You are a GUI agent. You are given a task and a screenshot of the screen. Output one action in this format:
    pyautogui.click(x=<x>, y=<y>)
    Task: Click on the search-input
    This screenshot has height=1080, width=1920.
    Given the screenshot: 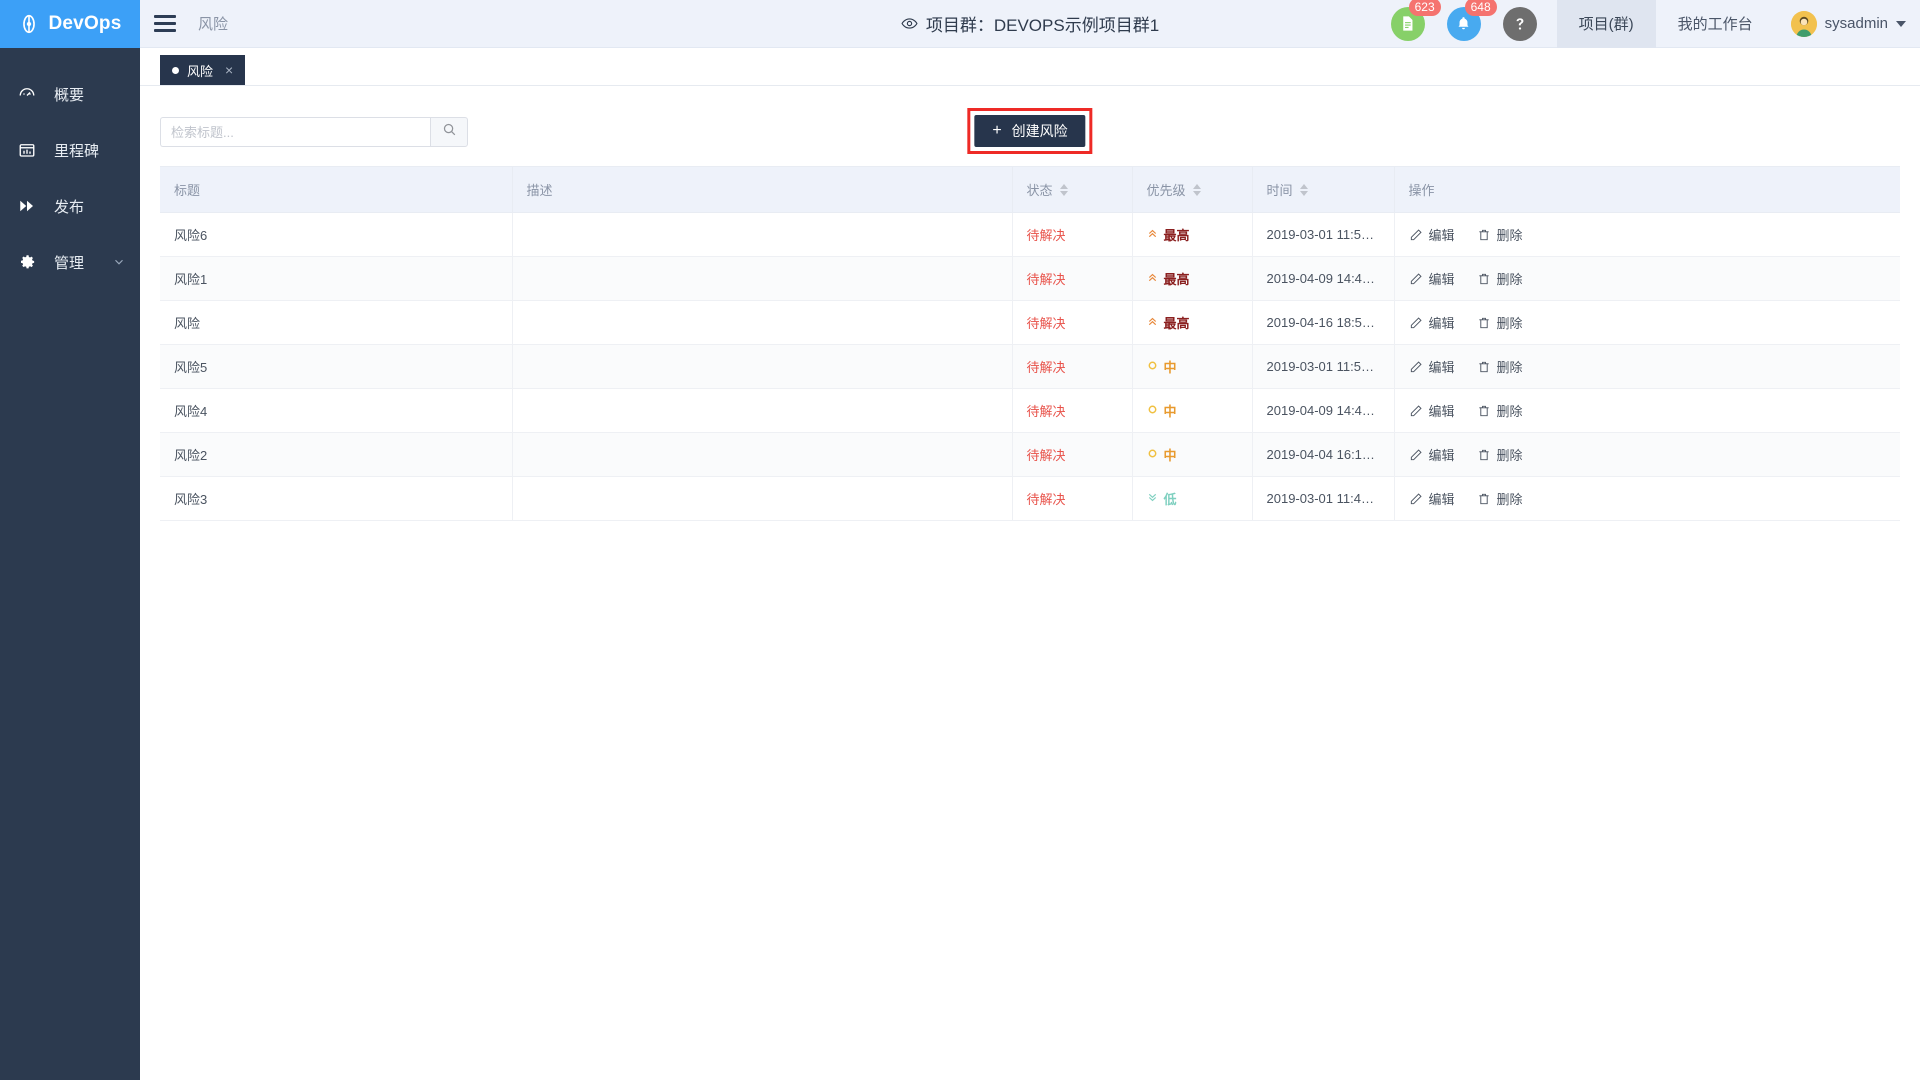 What is the action you would take?
    pyautogui.click(x=295, y=132)
    